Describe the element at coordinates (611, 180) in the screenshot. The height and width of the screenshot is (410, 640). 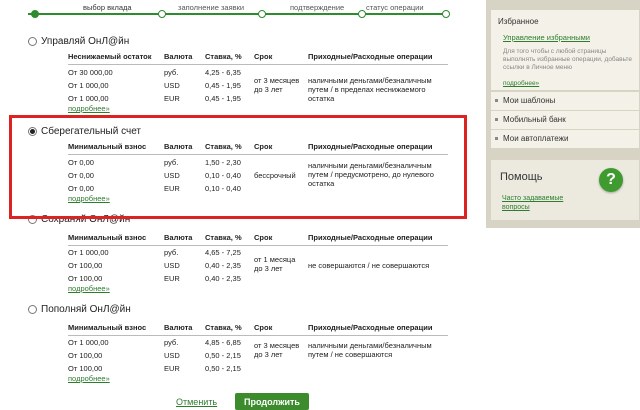
I see `question-mark-icon: ?` at that location.